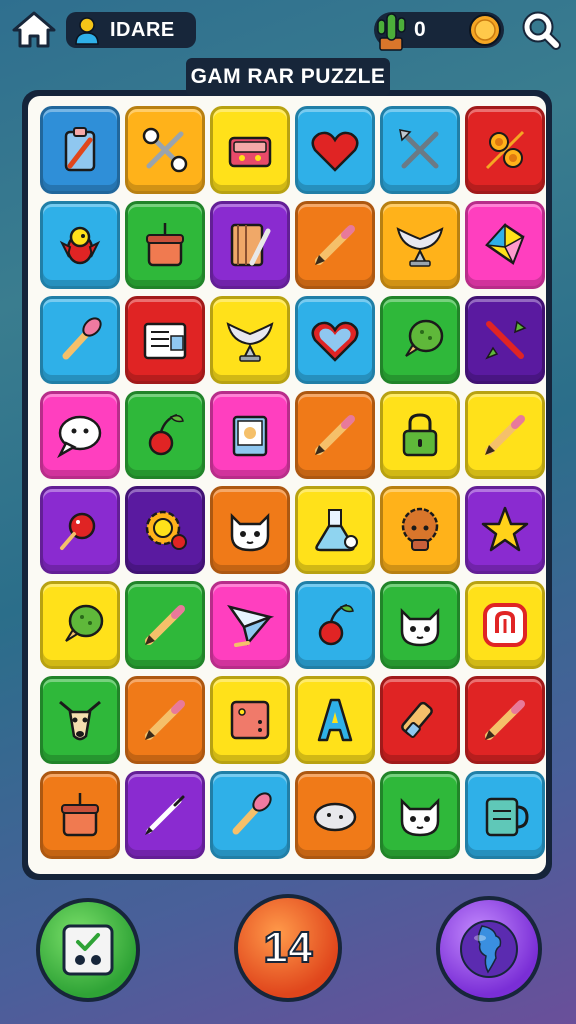  I want to click on home-button, so click(34, 30).